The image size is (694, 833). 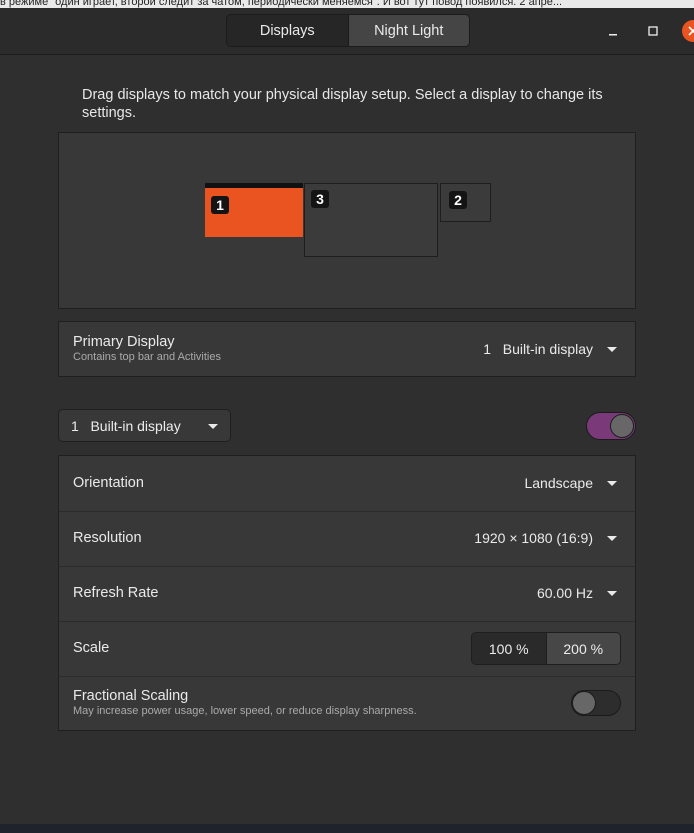 I want to click on scale-100-button: 100 %, so click(x=509, y=648).